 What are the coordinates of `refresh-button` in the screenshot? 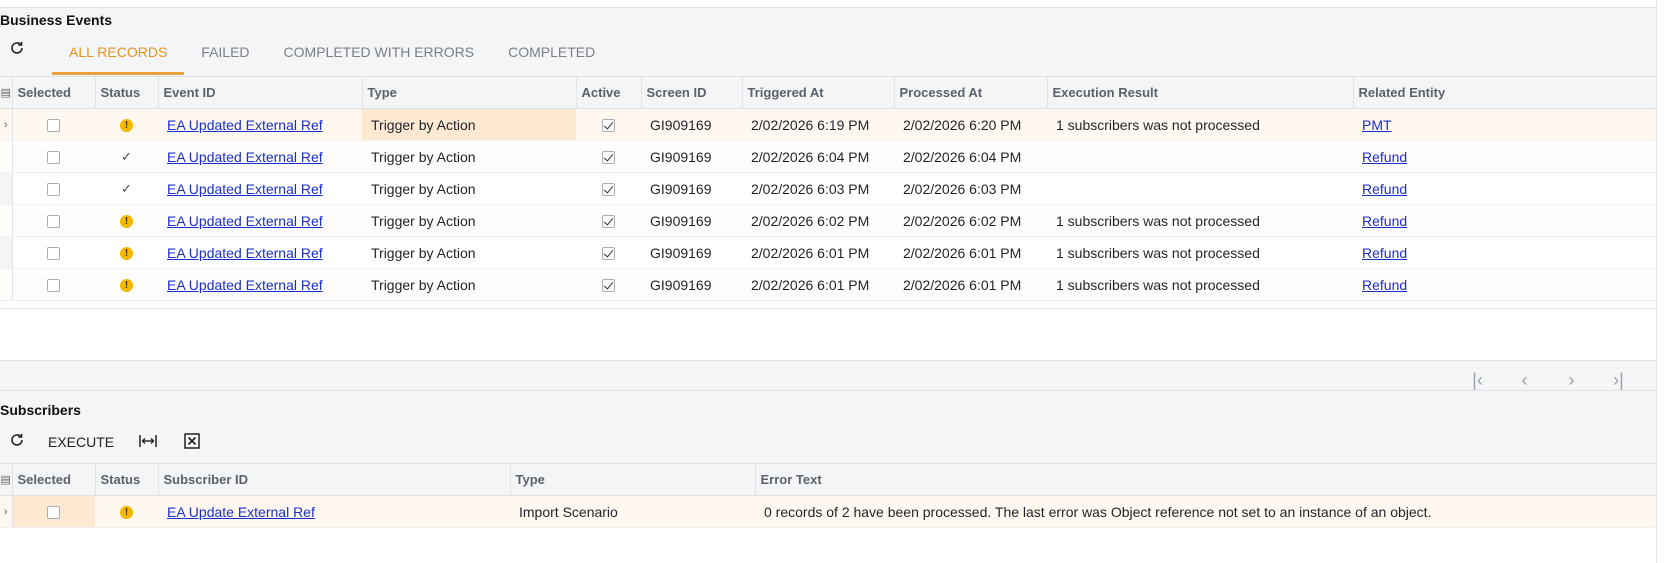 It's located at (17, 50).